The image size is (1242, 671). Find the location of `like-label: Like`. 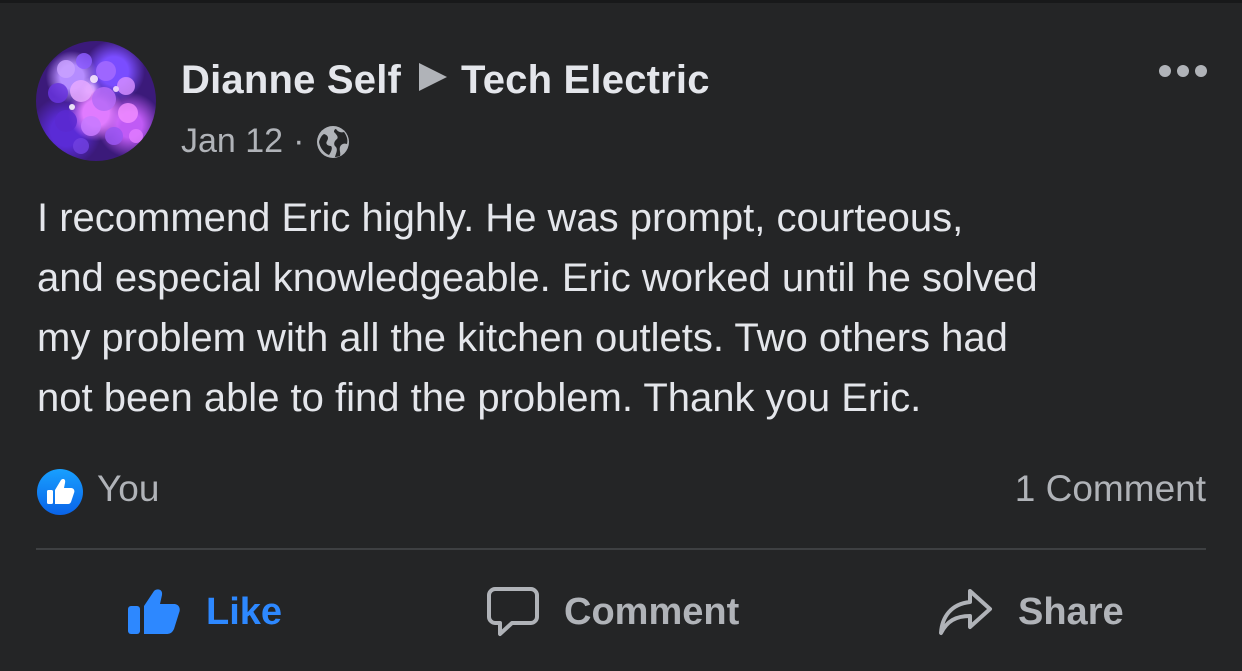

like-label: Like is located at coordinates (244, 611).